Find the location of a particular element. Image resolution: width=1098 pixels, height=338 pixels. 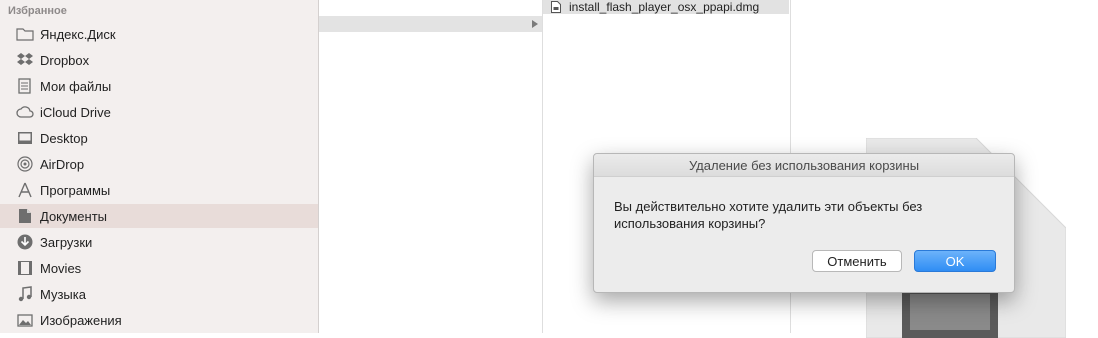

all-files-icon is located at coordinates (25, 86).